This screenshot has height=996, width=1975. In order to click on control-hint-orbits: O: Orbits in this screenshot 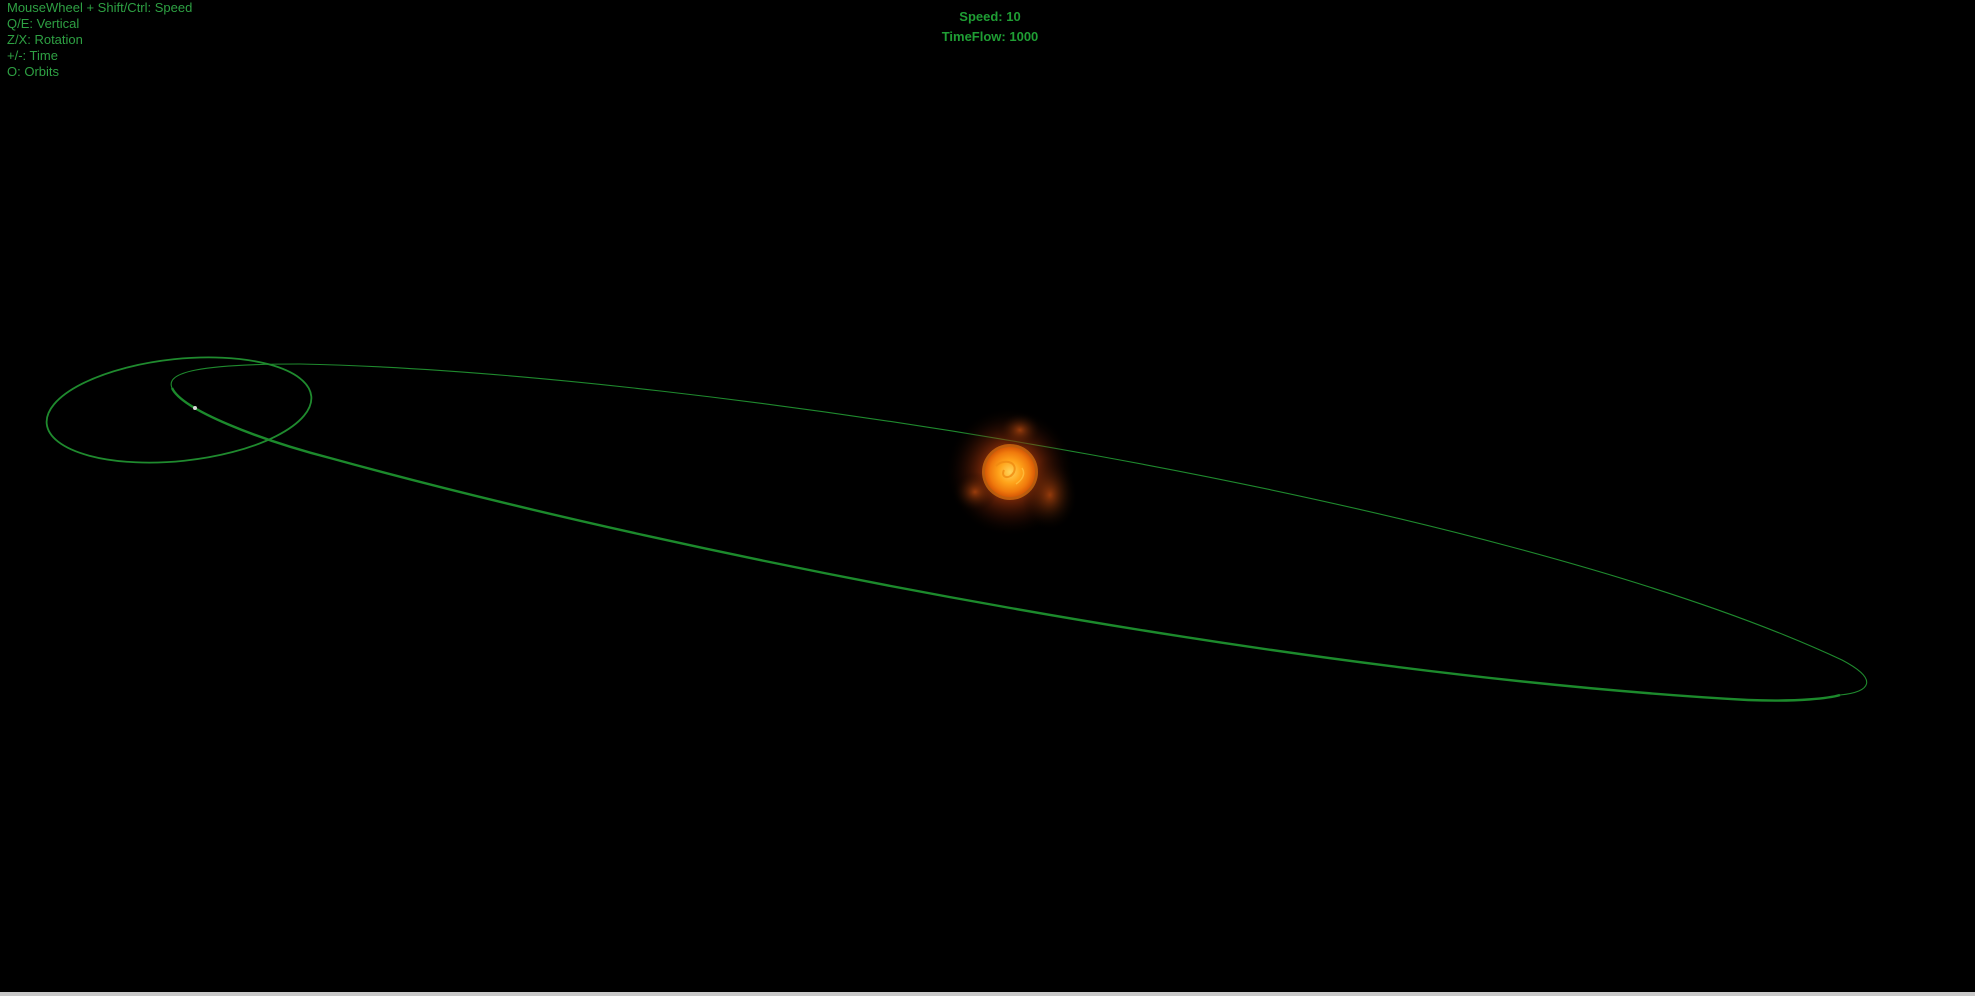, I will do `click(33, 71)`.